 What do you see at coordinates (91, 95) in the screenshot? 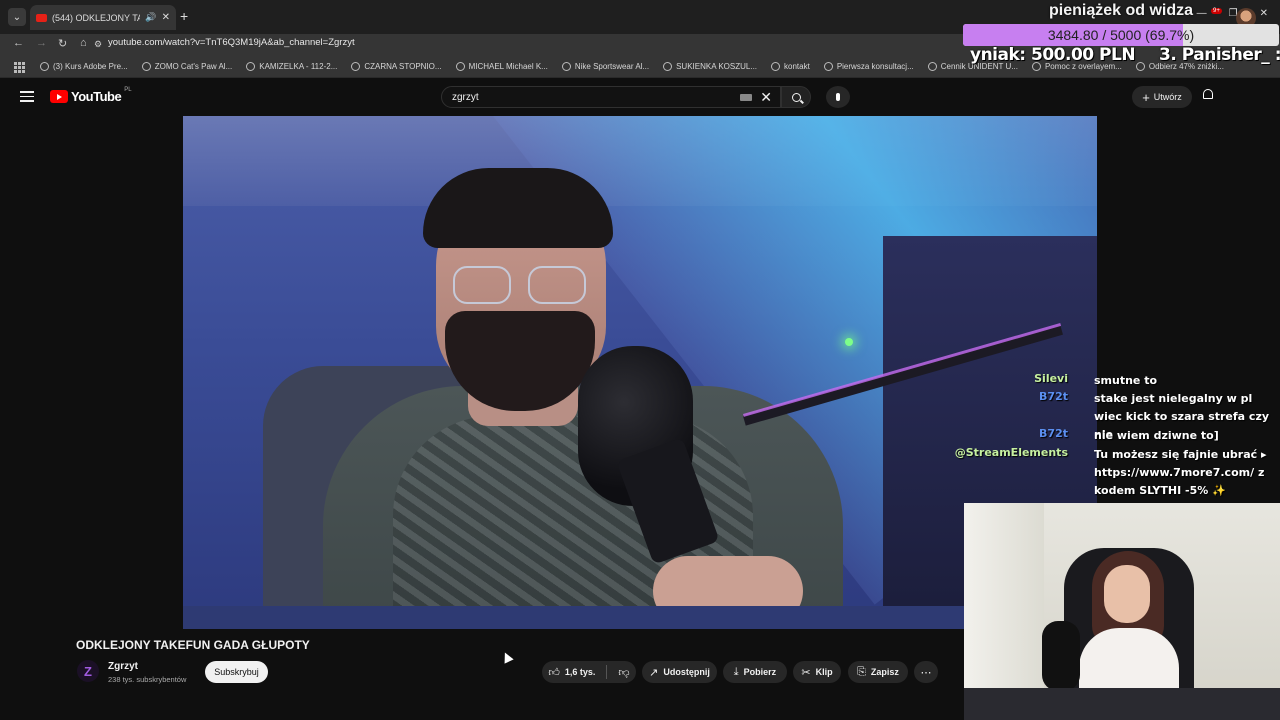
I see `youtube-logo: YouTube PL` at bounding box center [91, 95].